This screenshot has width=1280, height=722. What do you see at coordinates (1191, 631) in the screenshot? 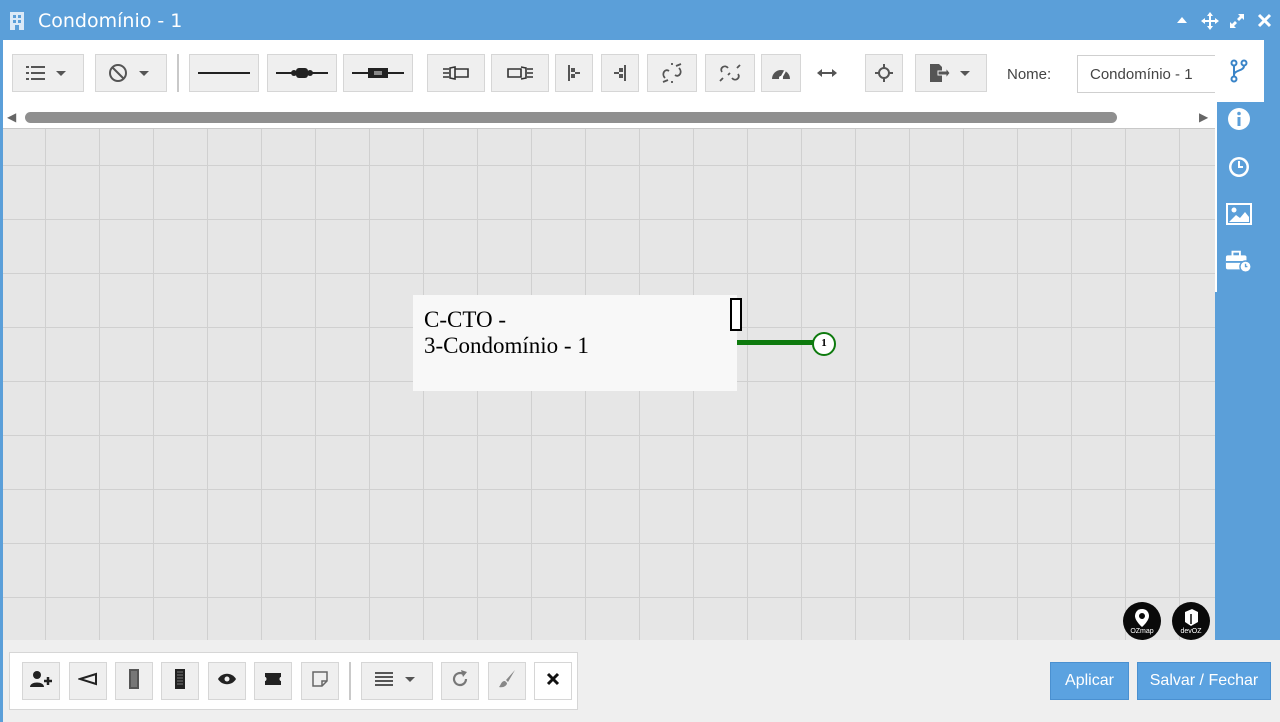
I see `devoz-logo-text: devOZ` at bounding box center [1191, 631].